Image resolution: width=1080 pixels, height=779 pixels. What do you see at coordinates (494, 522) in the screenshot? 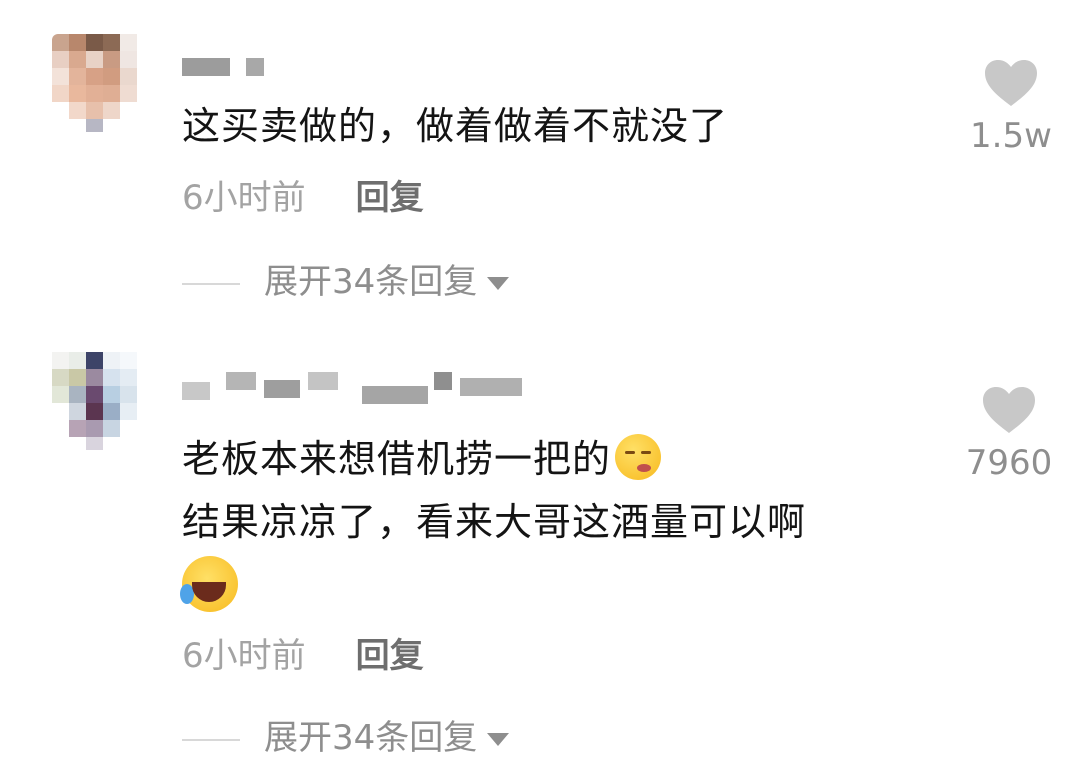
I see `comment-text-line-2: 结果凉凉了，看来大哥这酒量可以啊` at bounding box center [494, 522].